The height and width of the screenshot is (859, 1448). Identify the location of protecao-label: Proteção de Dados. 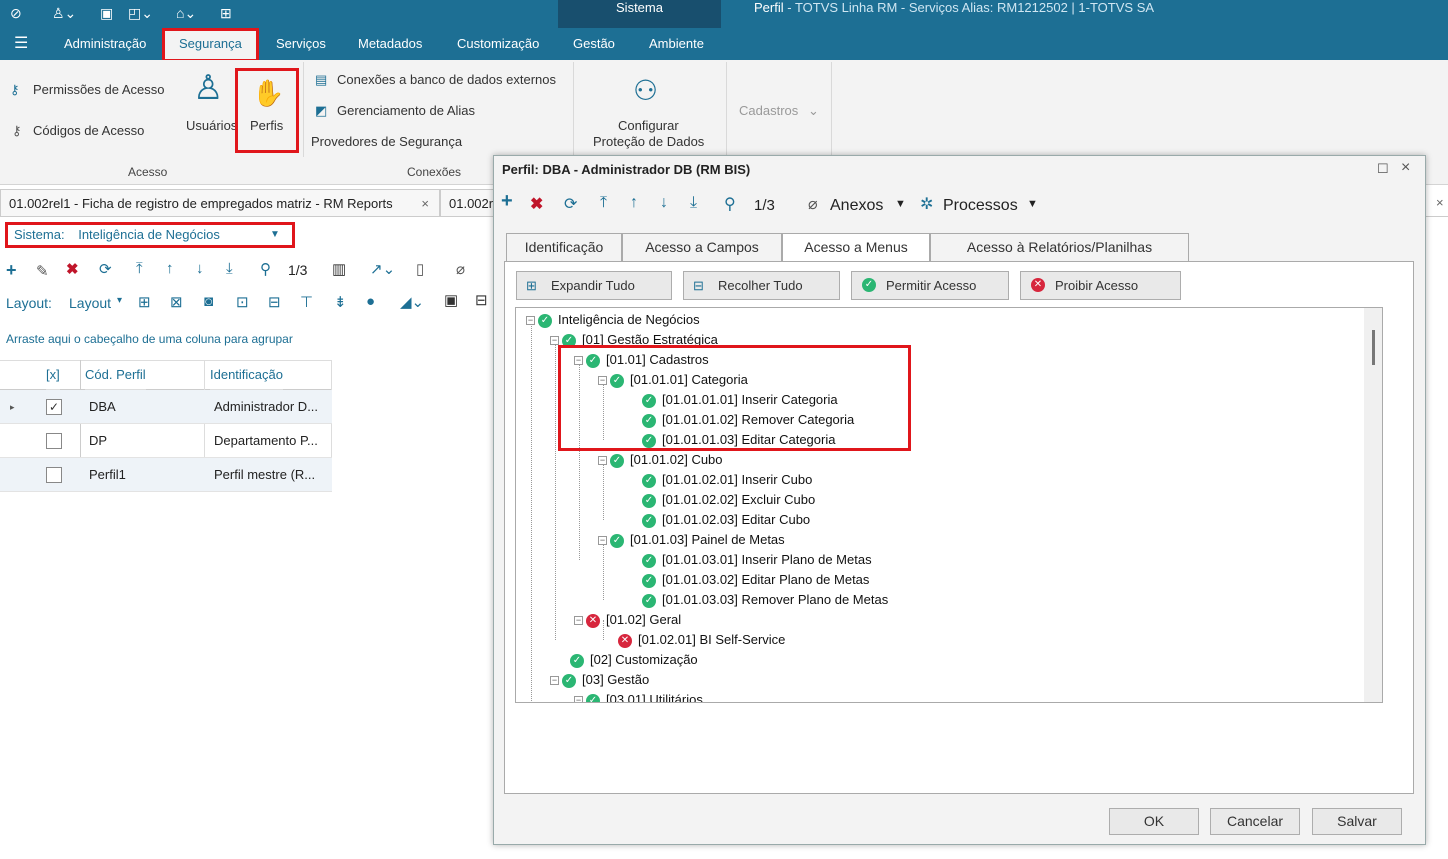
(648, 141).